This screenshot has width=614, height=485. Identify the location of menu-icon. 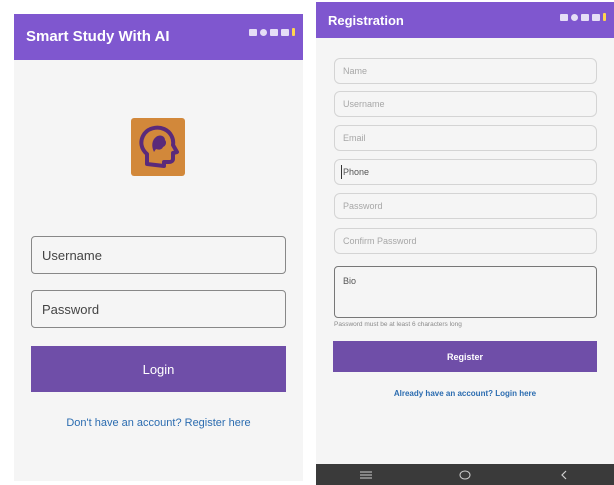
(366, 475).